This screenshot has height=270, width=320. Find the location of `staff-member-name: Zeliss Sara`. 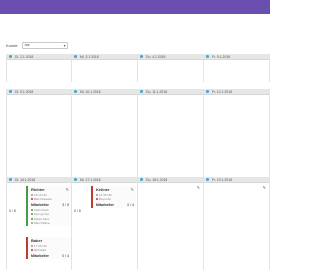

staff-member-name: Zeliss Sara is located at coordinates (42, 218).